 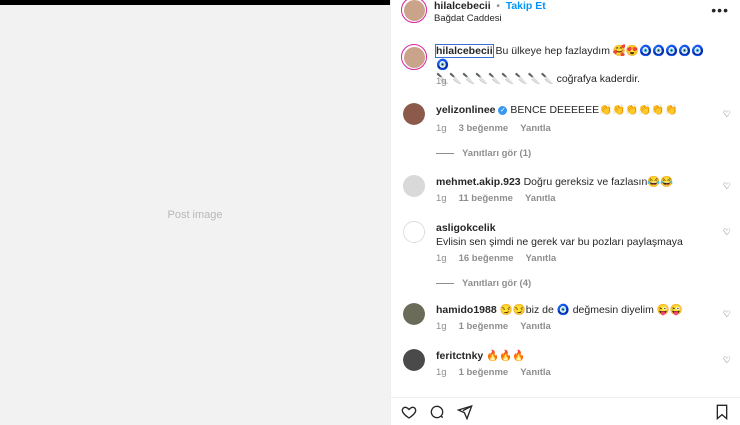 What do you see at coordinates (466, 228) in the screenshot?
I see `commenter-username: asligokcelik` at bounding box center [466, 228].